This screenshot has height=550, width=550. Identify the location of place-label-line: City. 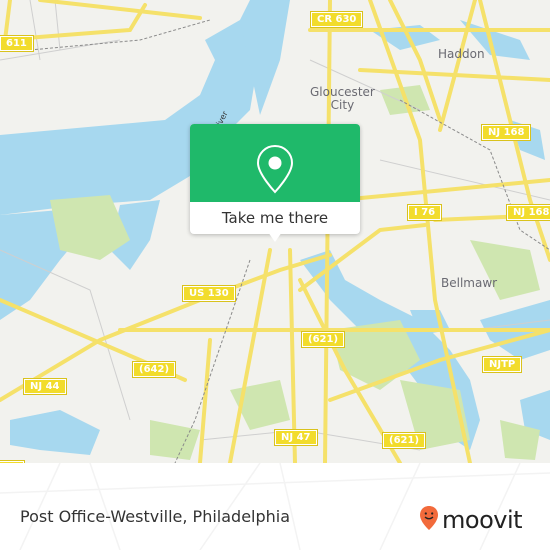
(342, 105).